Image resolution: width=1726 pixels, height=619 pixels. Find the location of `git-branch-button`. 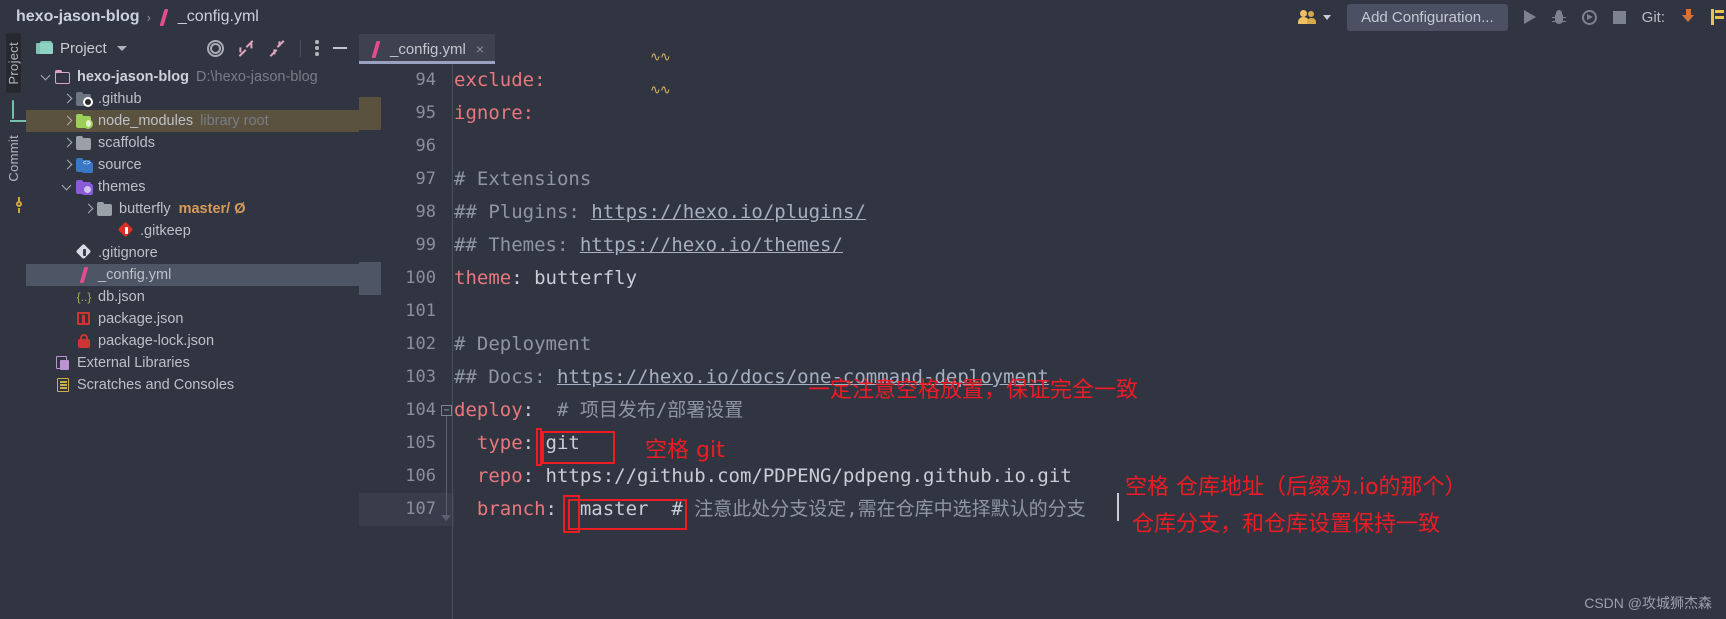

git-branch-button is located at coordinates (1714, 17).